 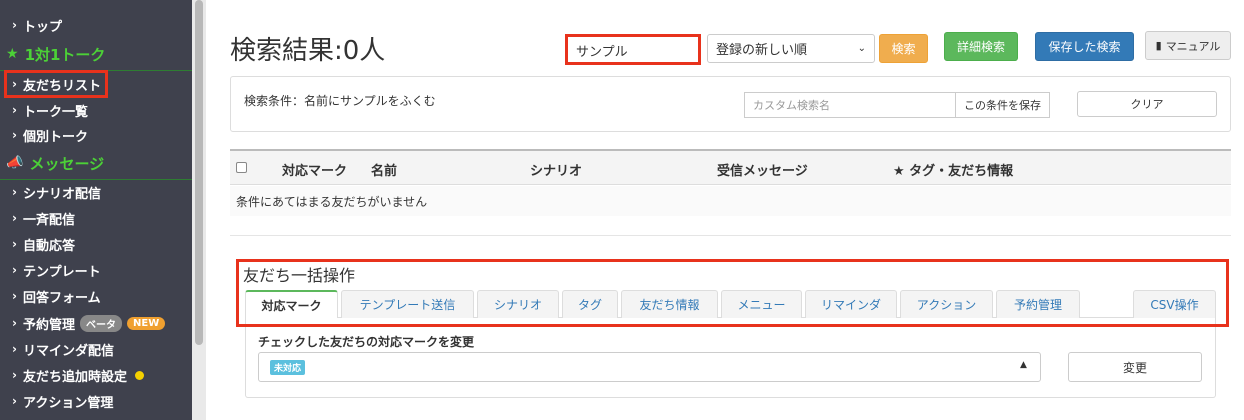 I want to click on sidebar-section-talk: ★ 1対1トーク, so click(x=96, y=54).